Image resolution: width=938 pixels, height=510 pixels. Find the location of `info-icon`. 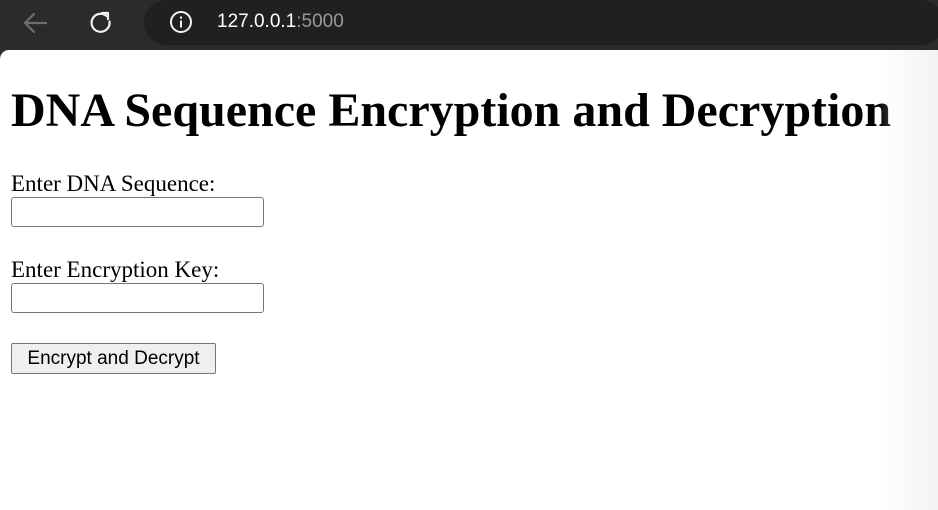

info-icon is located at coordinates (181, 22).